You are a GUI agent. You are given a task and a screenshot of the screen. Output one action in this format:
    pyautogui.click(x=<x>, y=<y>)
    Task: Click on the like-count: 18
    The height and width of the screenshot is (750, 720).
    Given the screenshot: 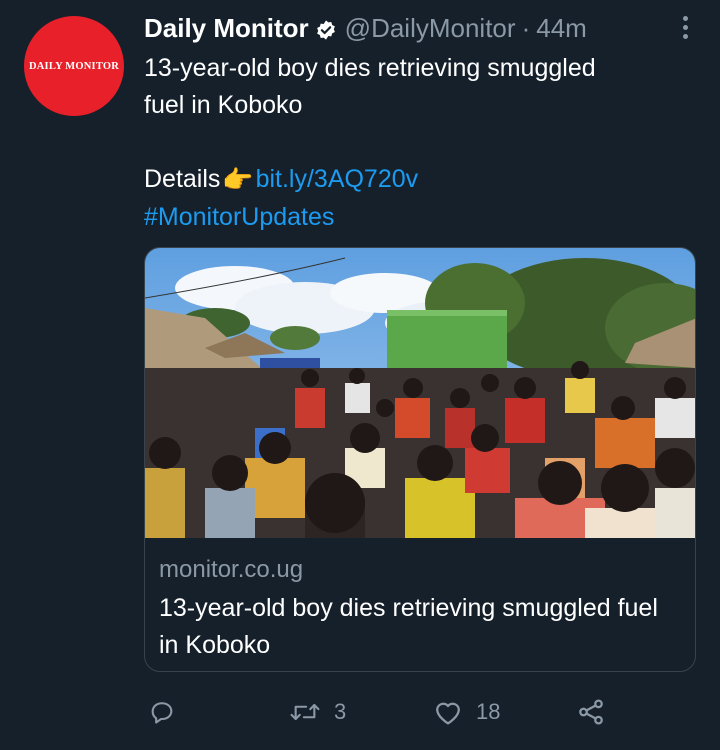 What is the action you would take?
    pyautogui.click(x=488, y=711)
    